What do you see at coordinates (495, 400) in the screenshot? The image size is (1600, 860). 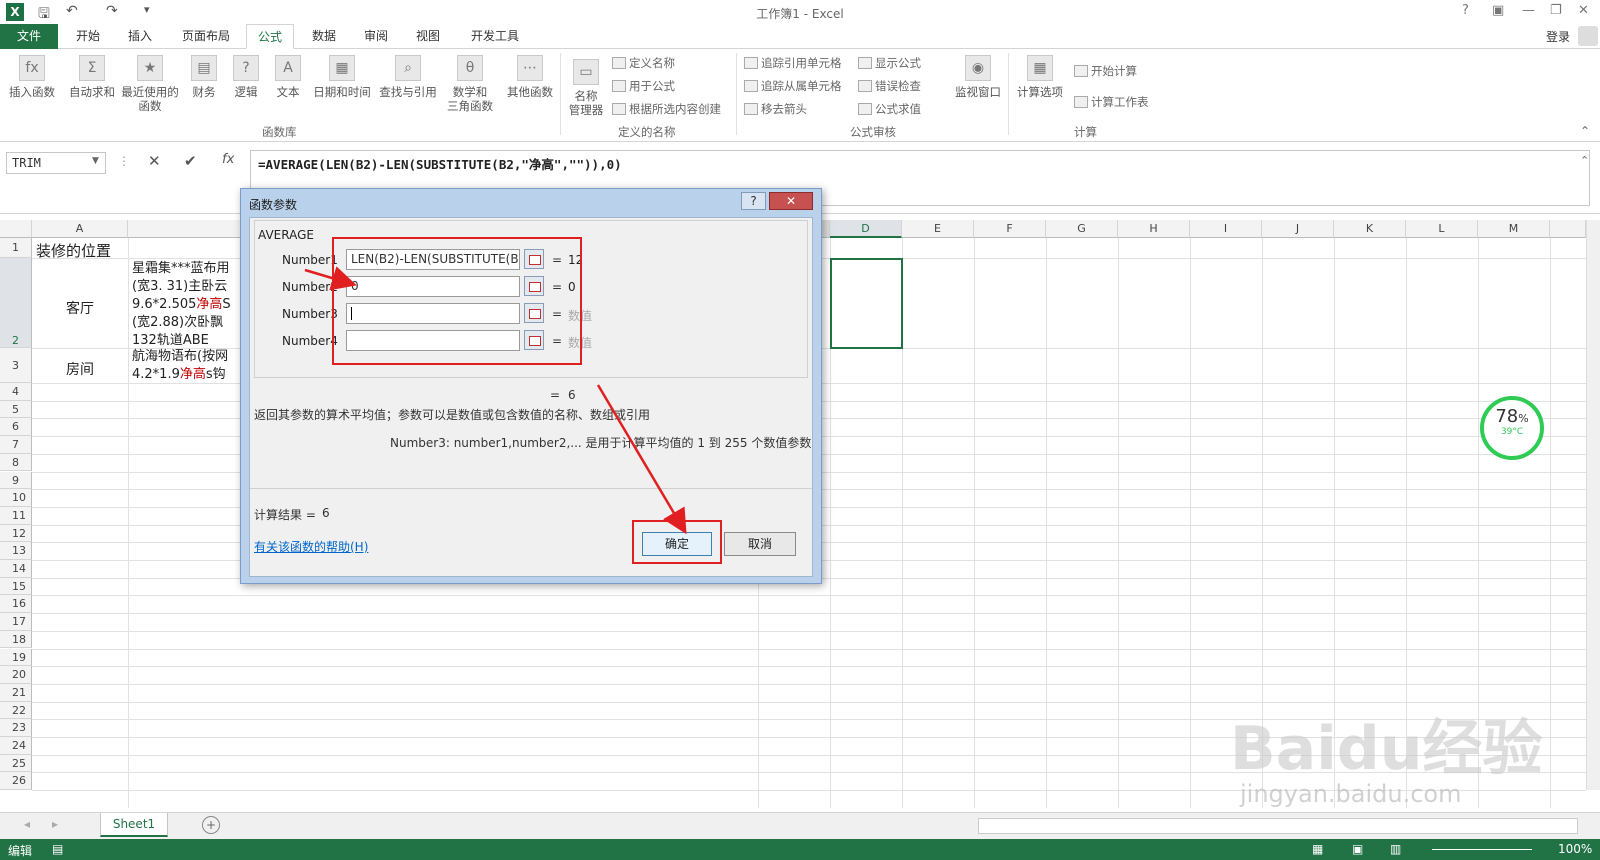 I see `annotation-arrows` at bounding box center [495, 400].